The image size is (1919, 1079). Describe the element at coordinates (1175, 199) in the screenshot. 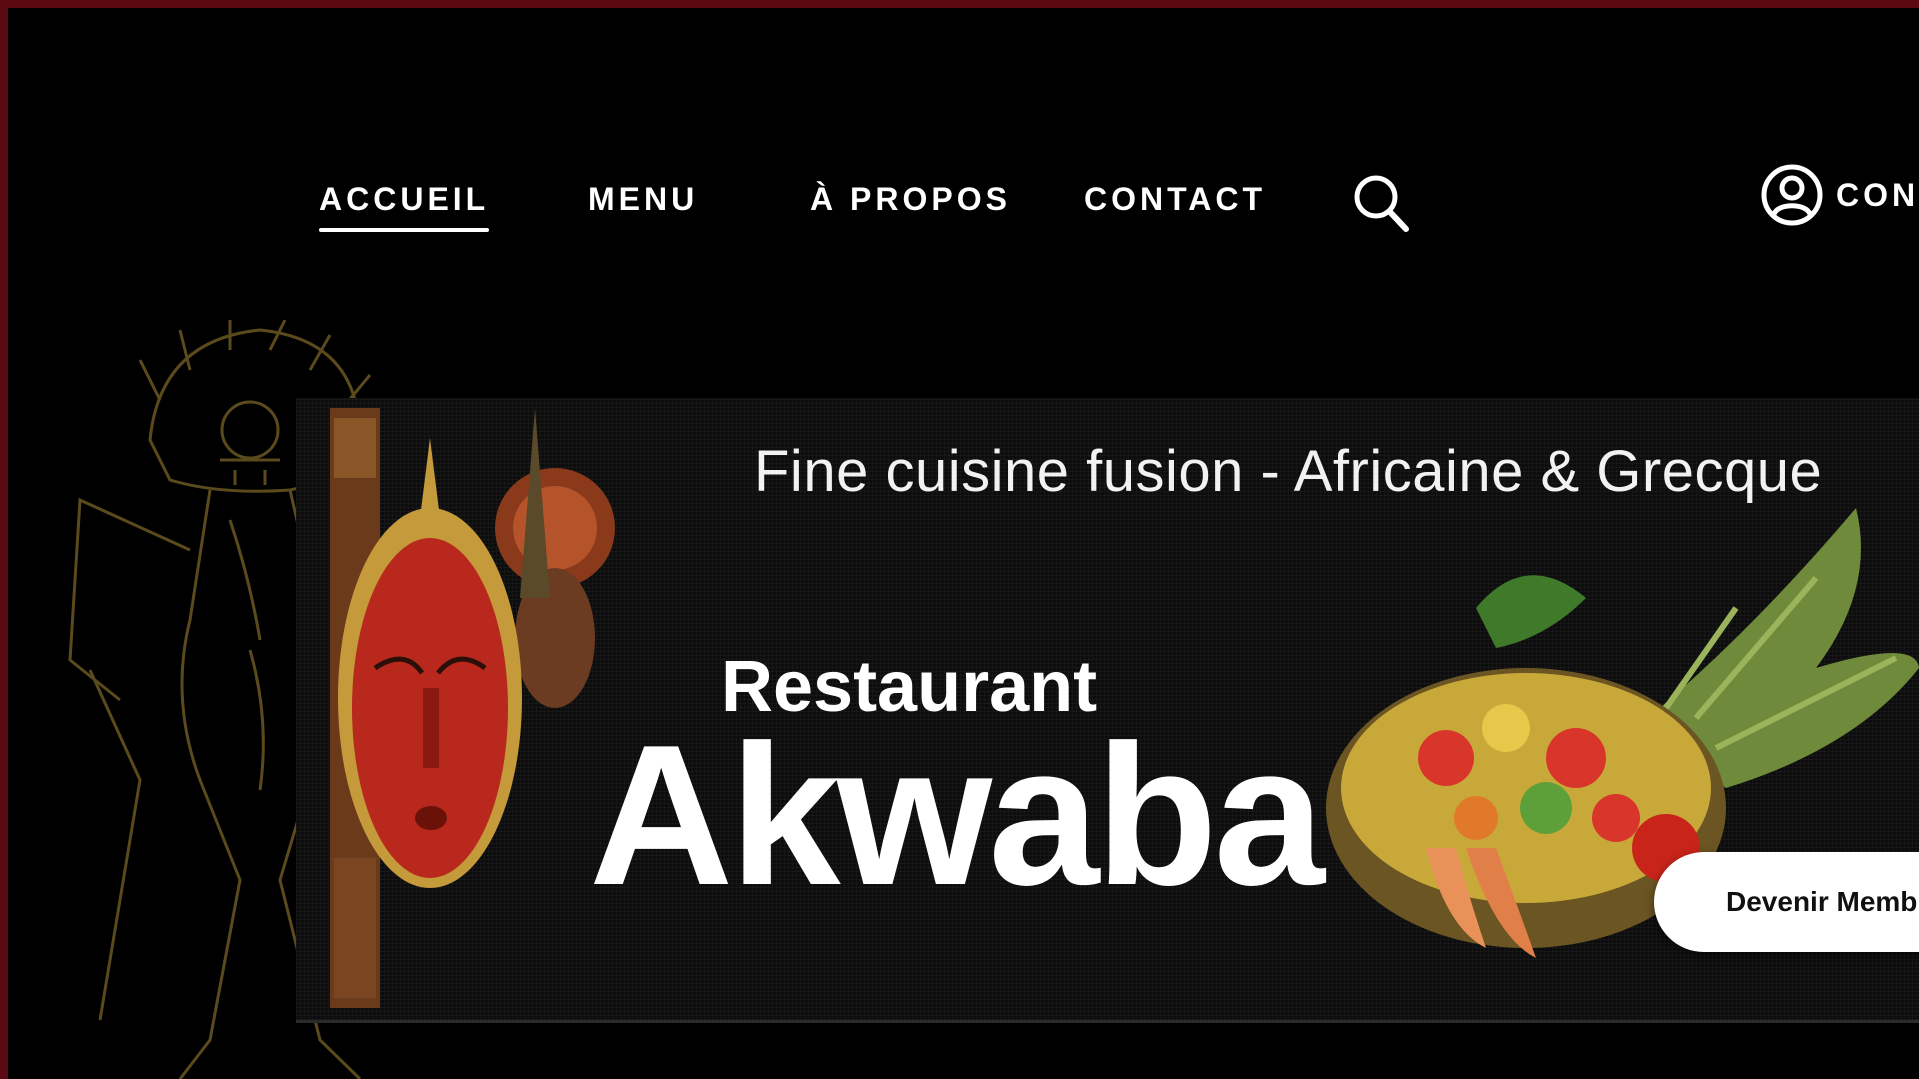

I see `nav-item-contact: CONTACT` at that location.